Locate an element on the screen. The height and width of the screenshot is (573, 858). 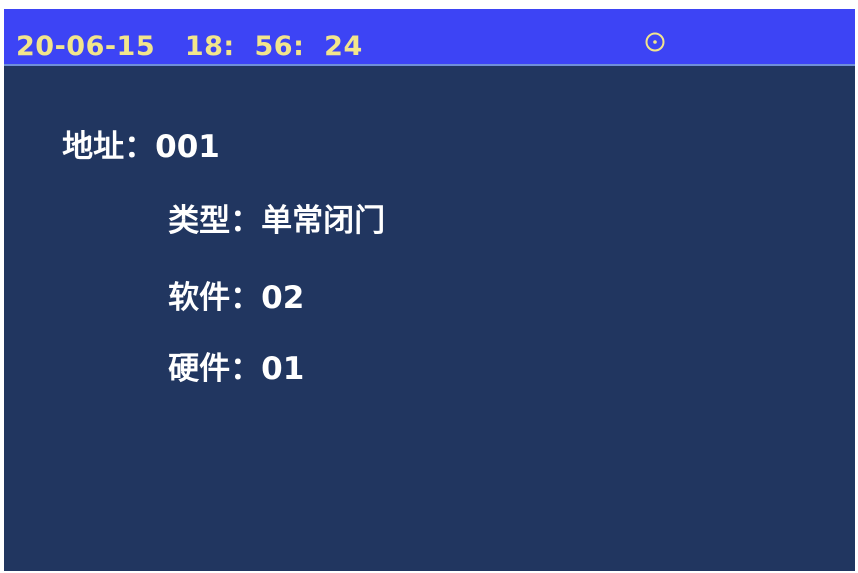
address-value: 001 is located at coordinates (187, 147).